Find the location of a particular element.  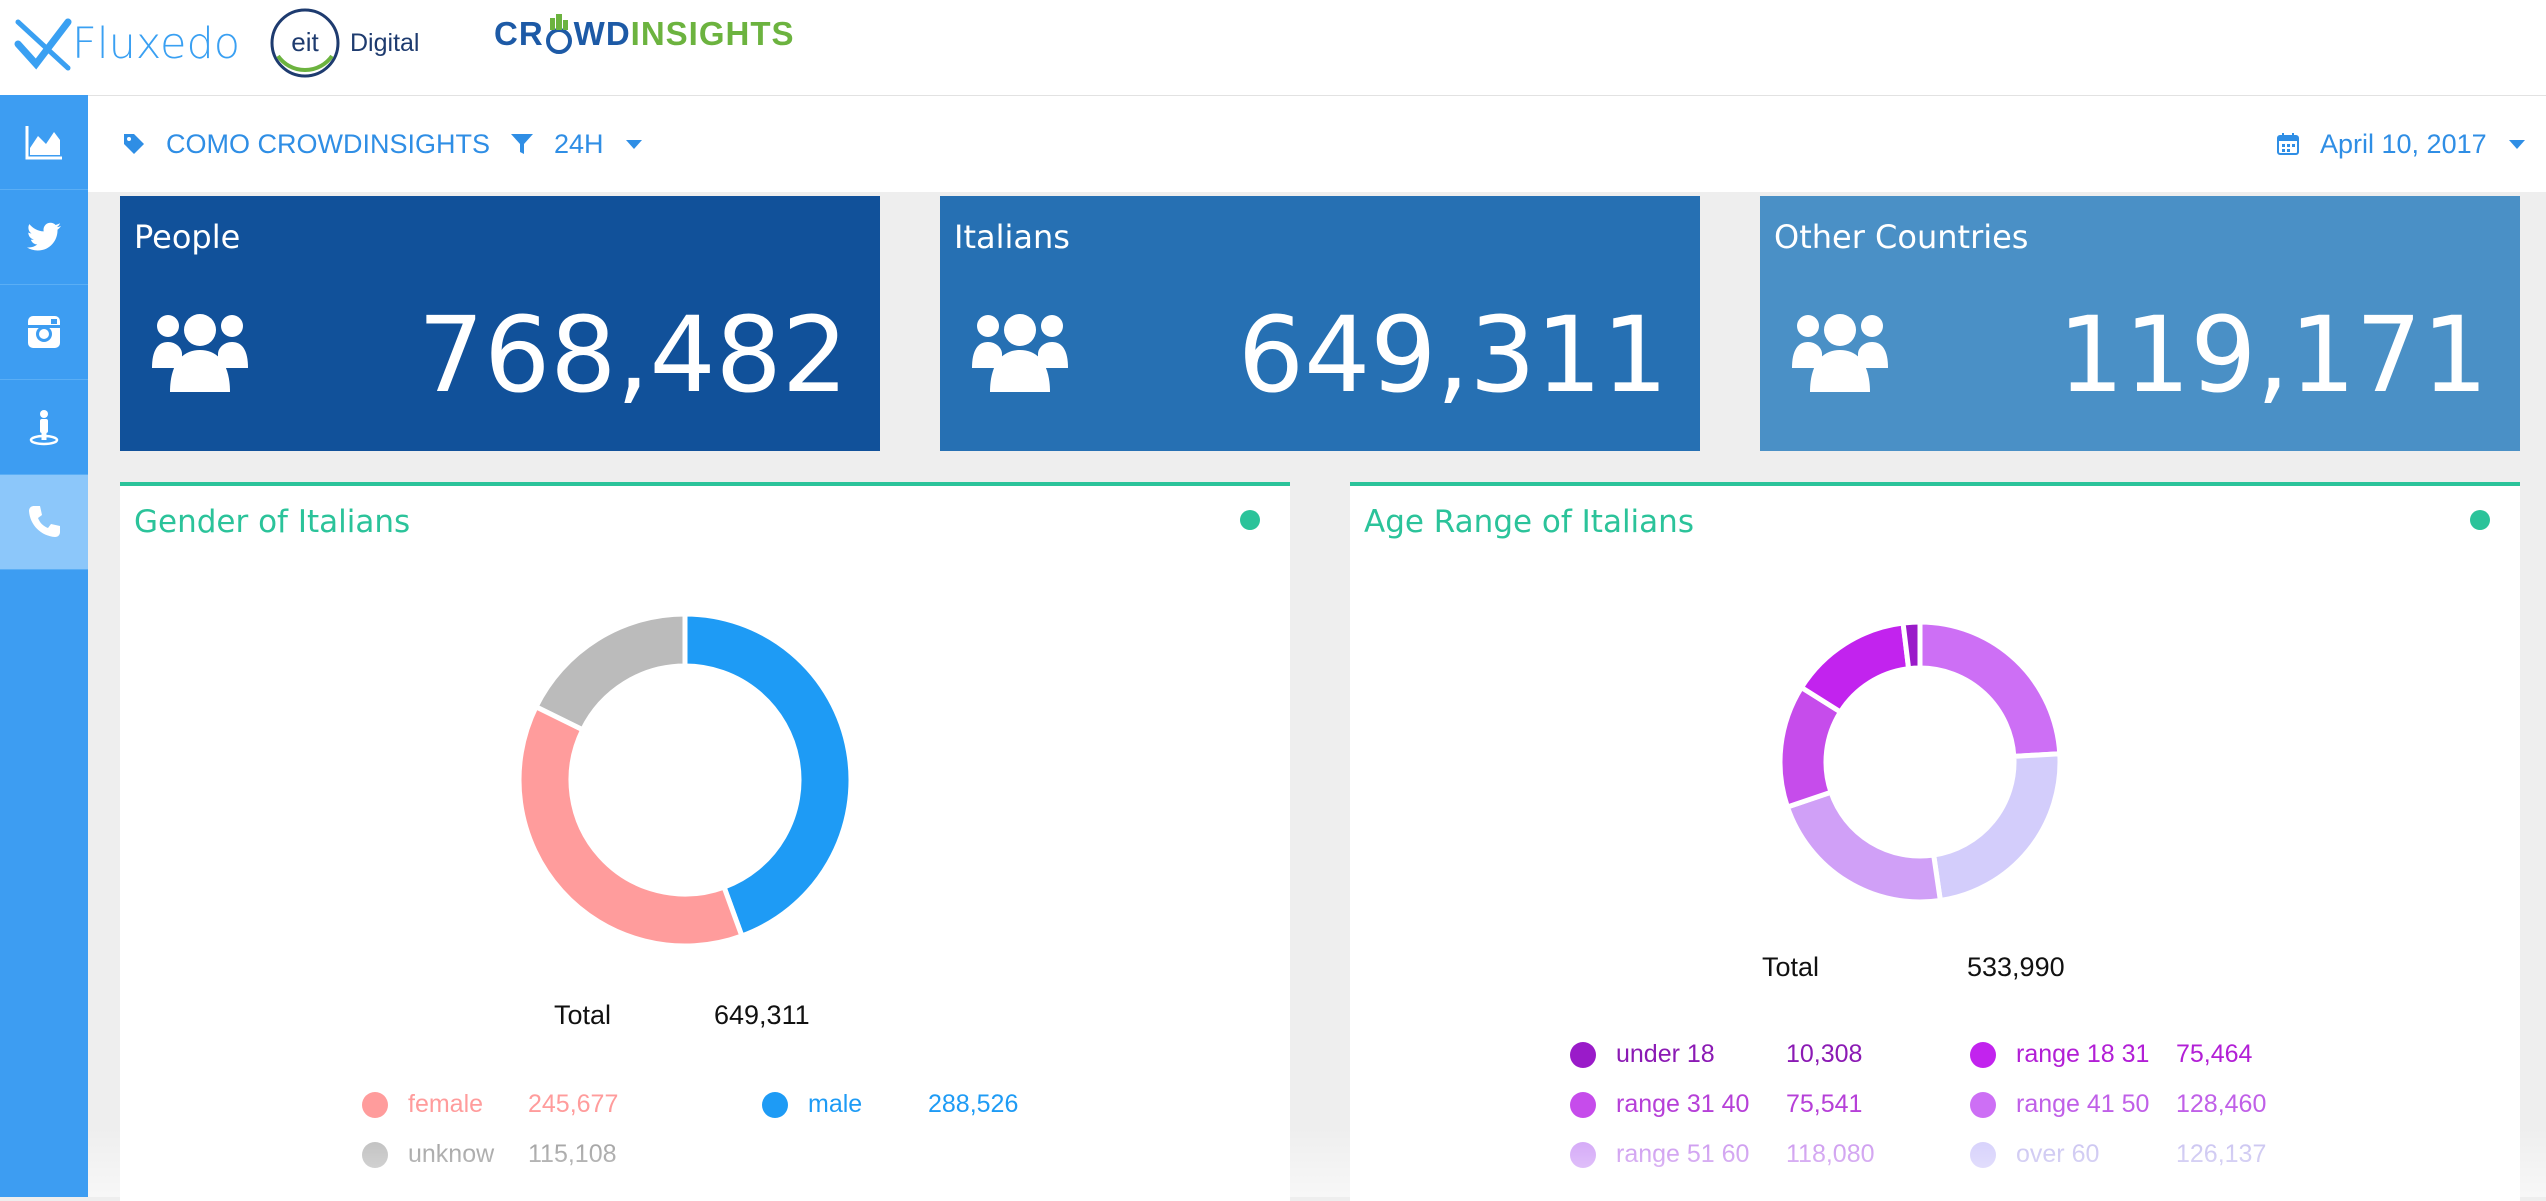

card-value: 119,171 is located at coordinates (2272, 355).